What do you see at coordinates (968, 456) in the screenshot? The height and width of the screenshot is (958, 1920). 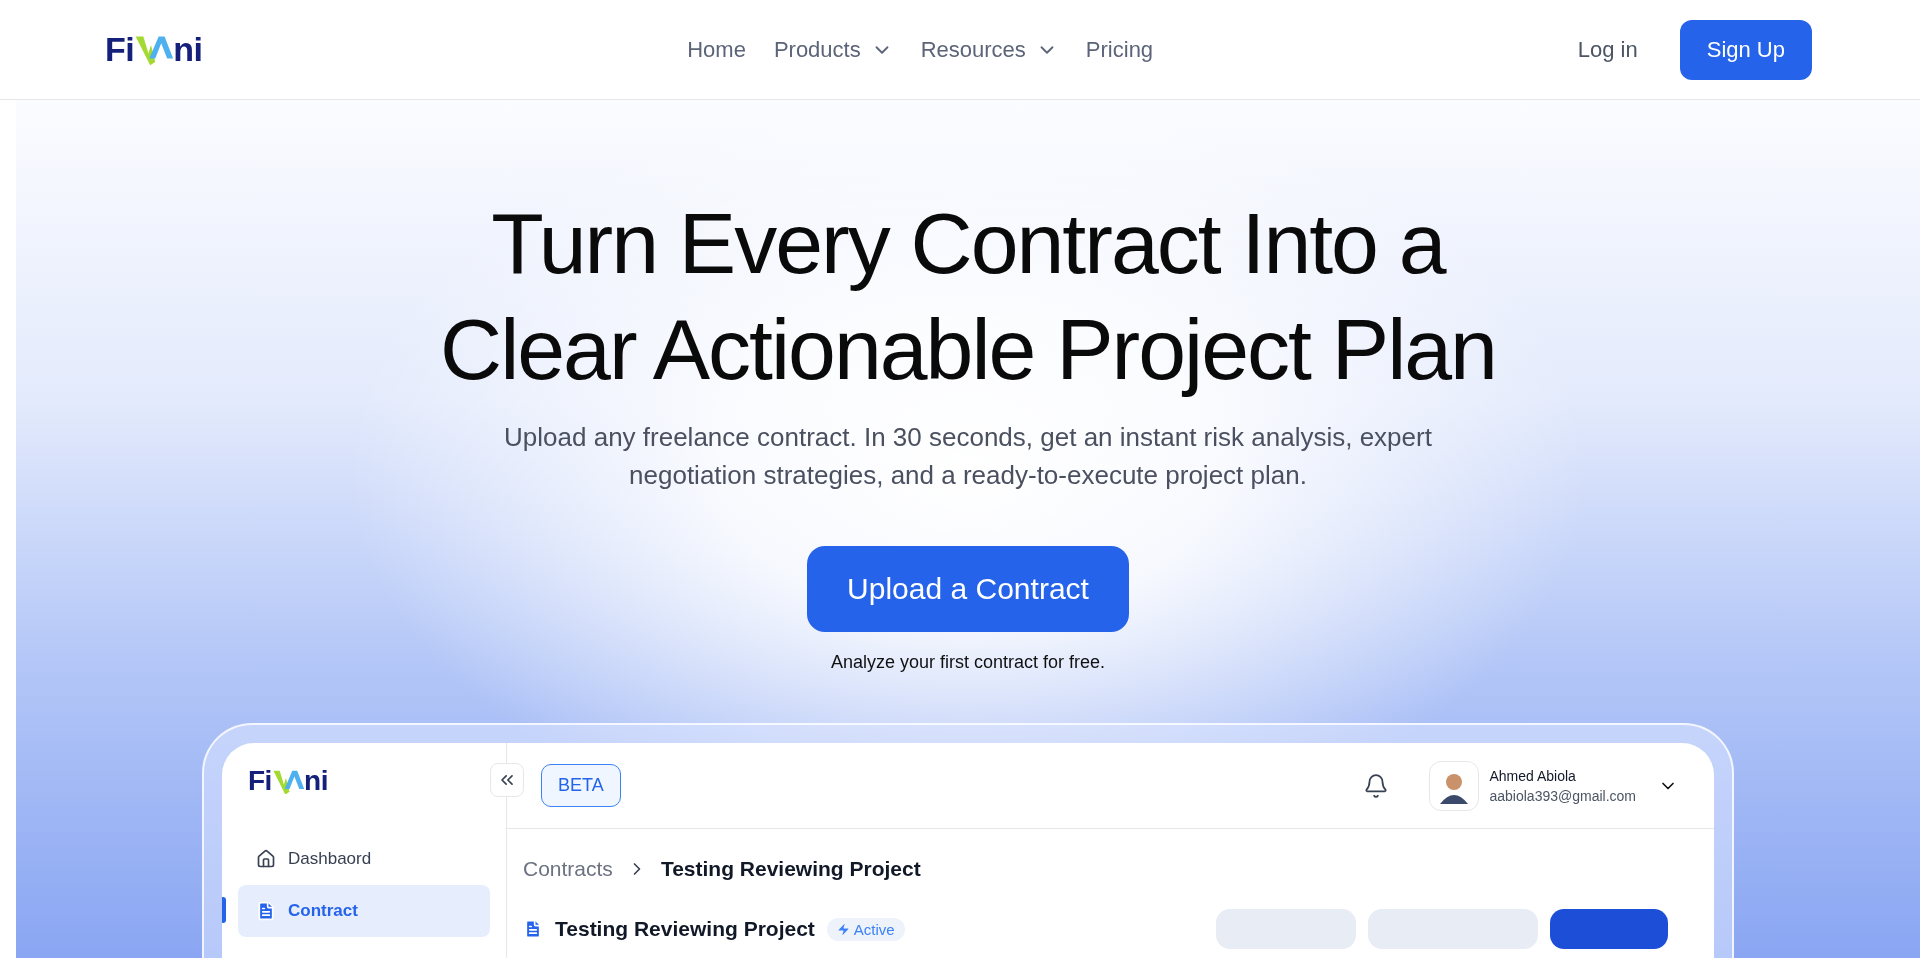 I see `hero-subtitle: Upload any freelance contract. In 30 seconds, get an instant risk analysis, expert negotiation strategies, and a ready-to-execute project plan.` at bounding box center [968, 456].